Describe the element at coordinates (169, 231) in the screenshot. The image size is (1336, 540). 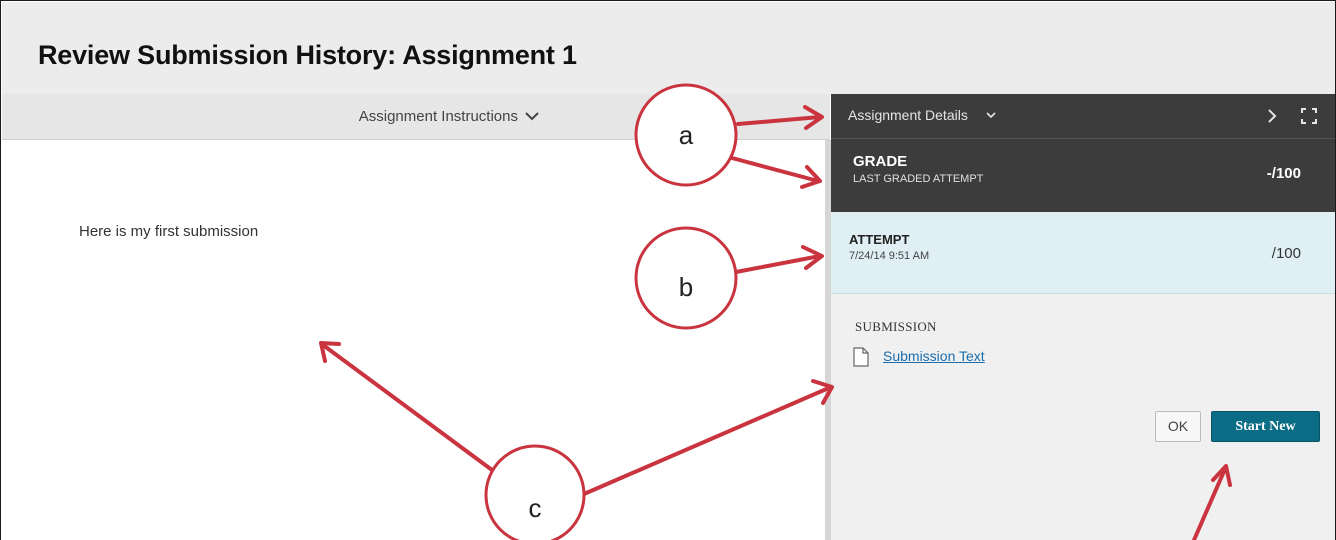
I see `submission-body-text: Here is my first submission` at that location.